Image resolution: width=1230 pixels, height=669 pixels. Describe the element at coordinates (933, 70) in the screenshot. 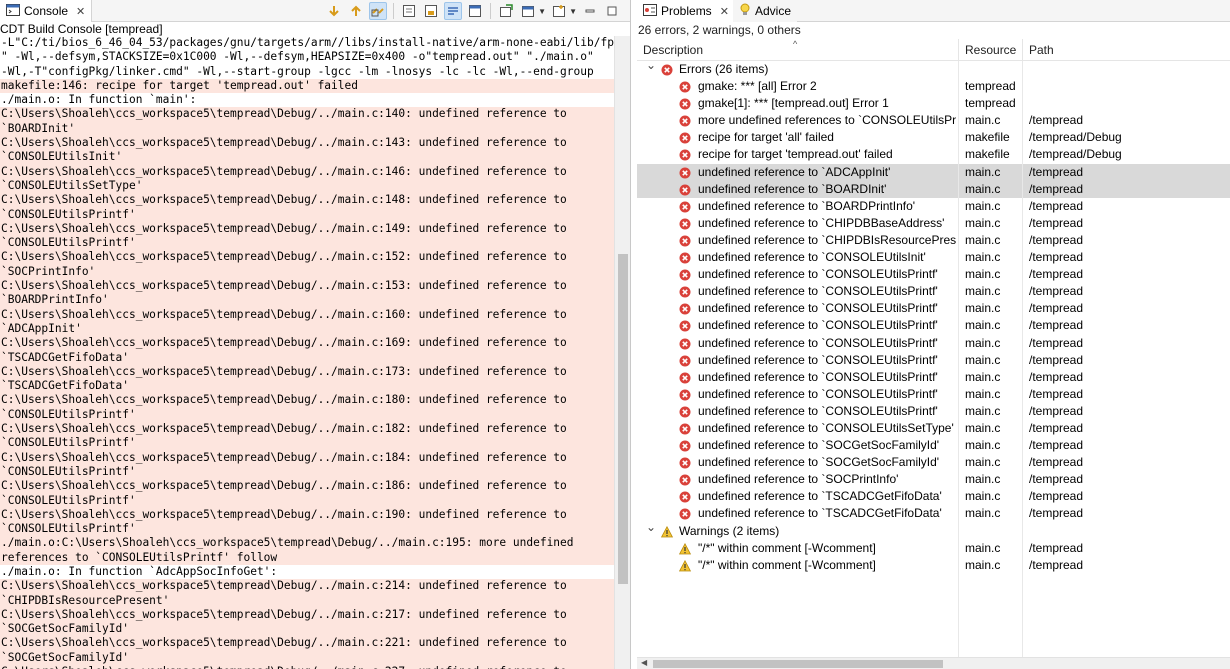

I see `tree-group-errors: ⌄ Errors (26 items)` at that location.